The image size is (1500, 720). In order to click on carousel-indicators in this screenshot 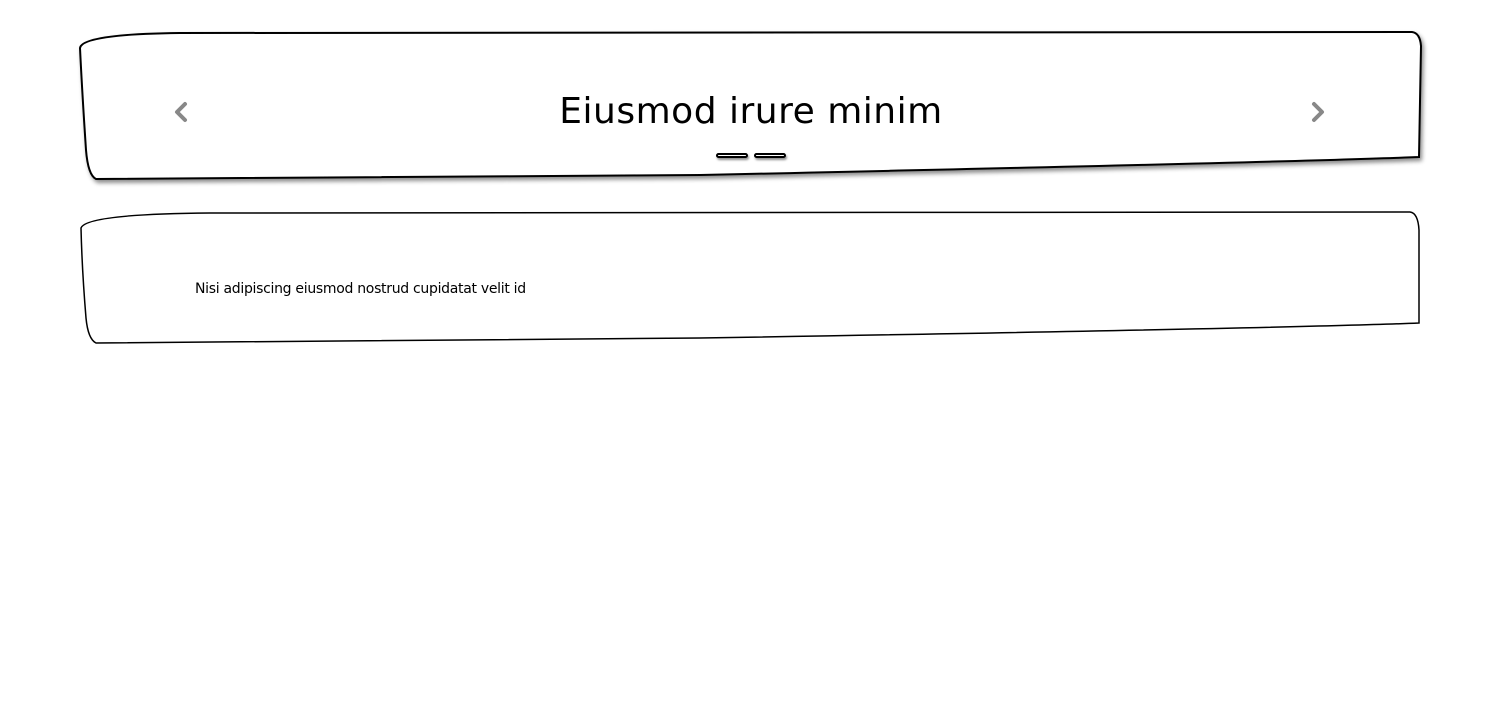, I will do `click(751, 155)`.